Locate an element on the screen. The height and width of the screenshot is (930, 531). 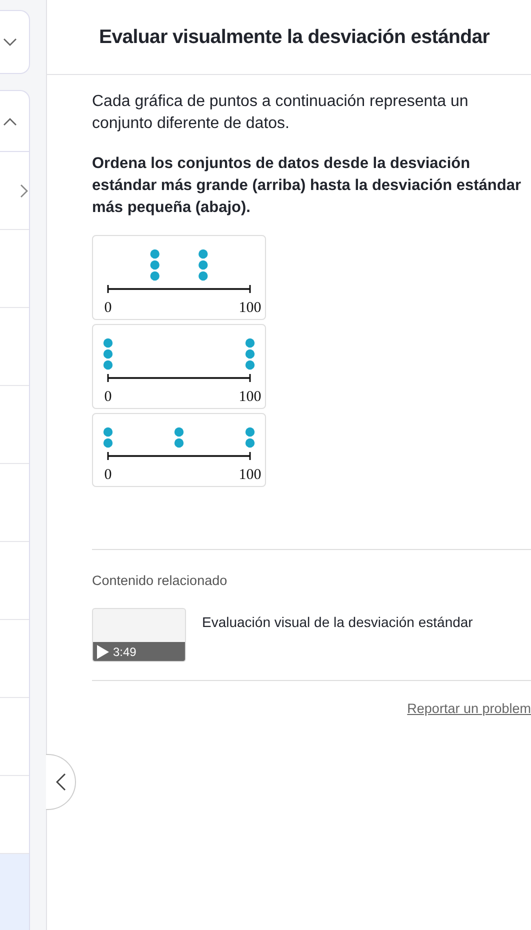
chevron-right-icon is located at coordinates (24, 191).